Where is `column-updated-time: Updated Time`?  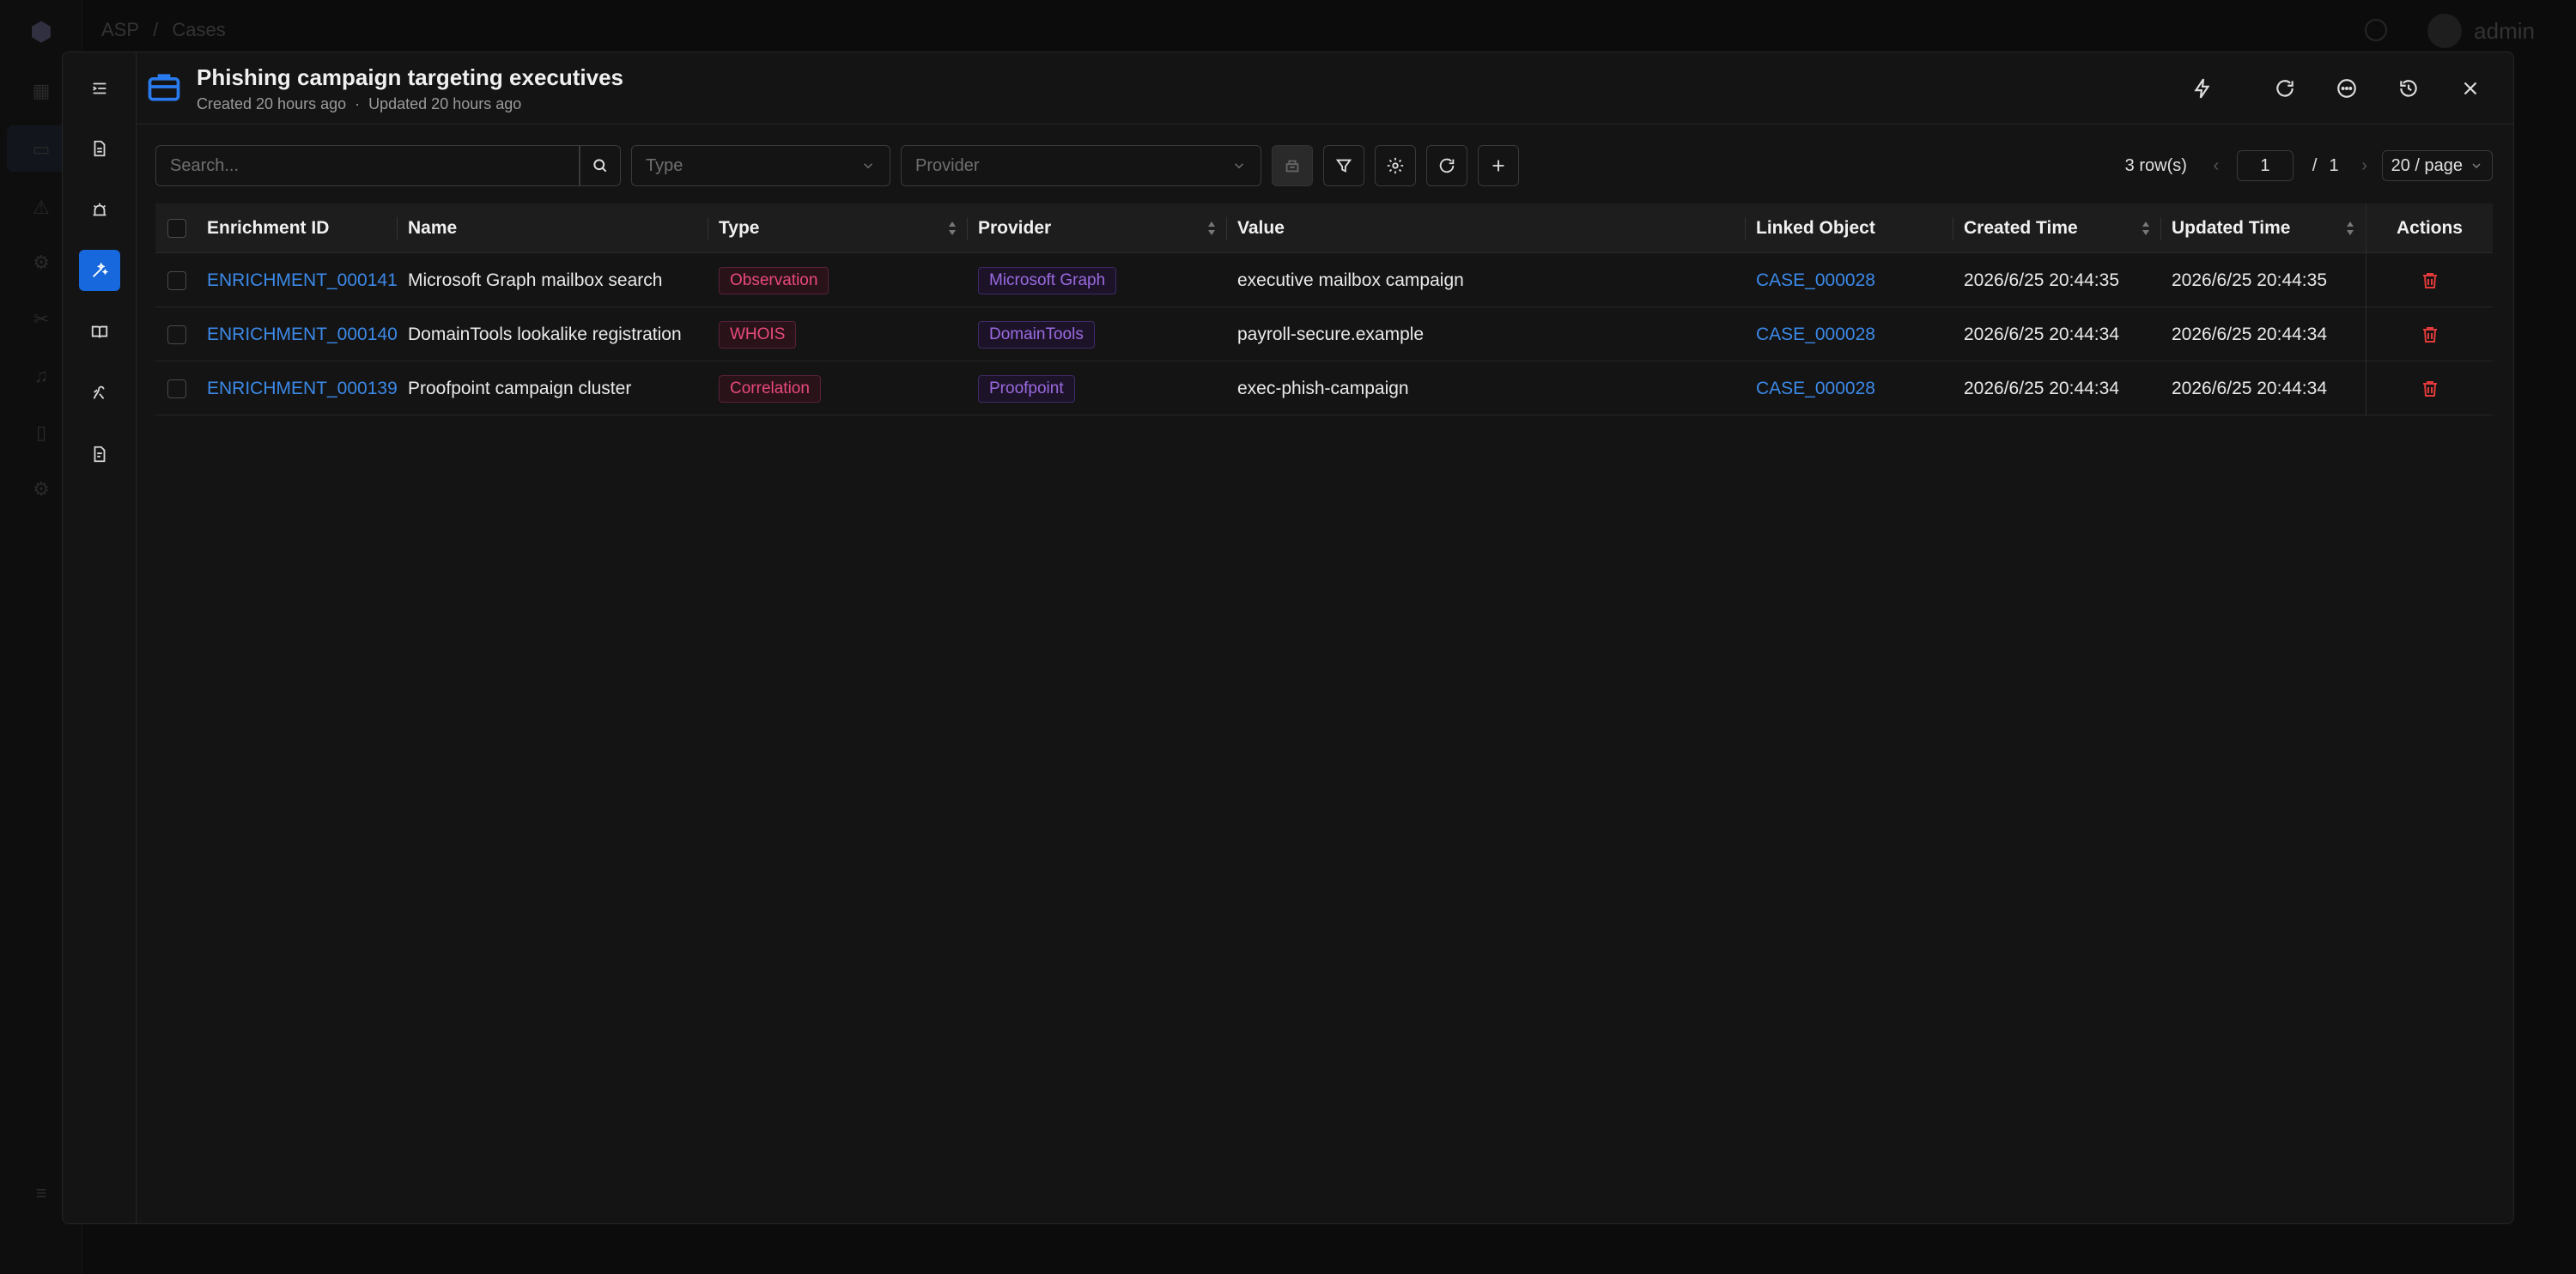 column-updated-time: Updated Time is located at coordinates (2263, 228).